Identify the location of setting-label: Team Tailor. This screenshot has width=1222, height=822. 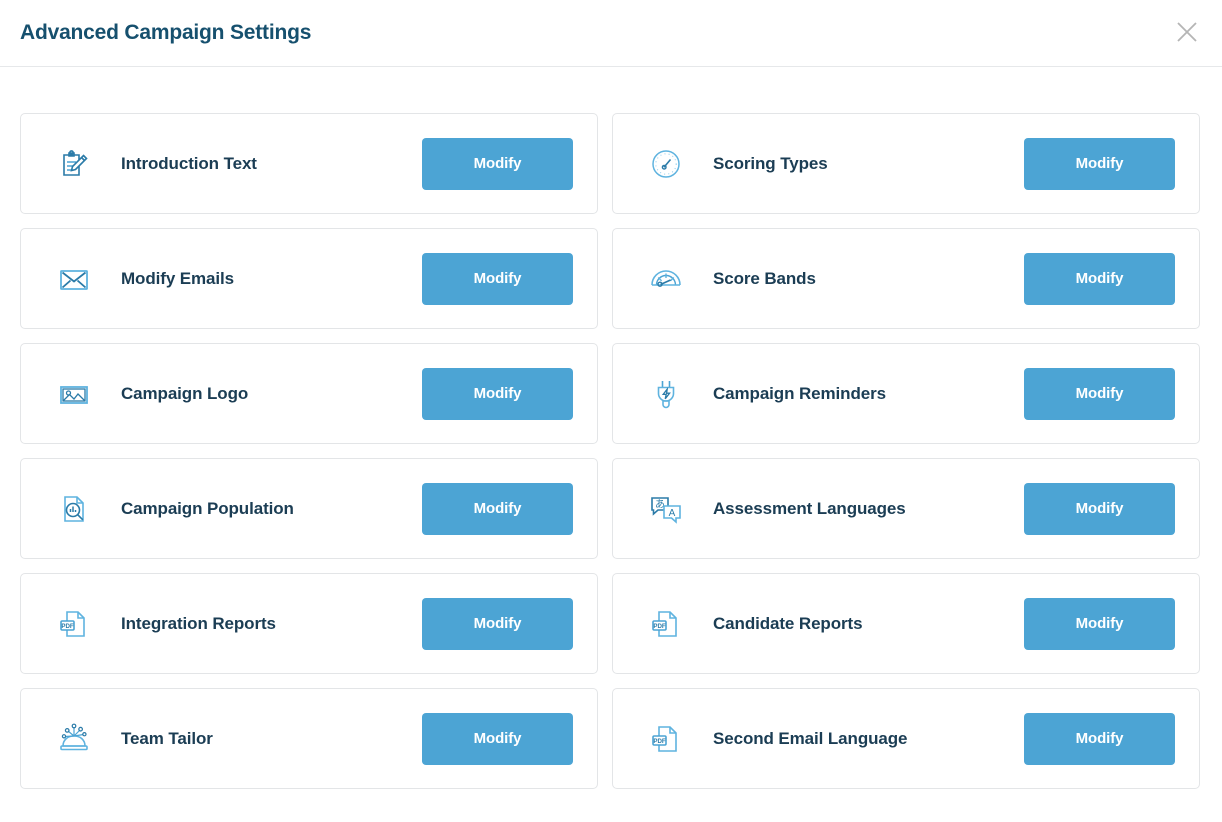
(167, 738).